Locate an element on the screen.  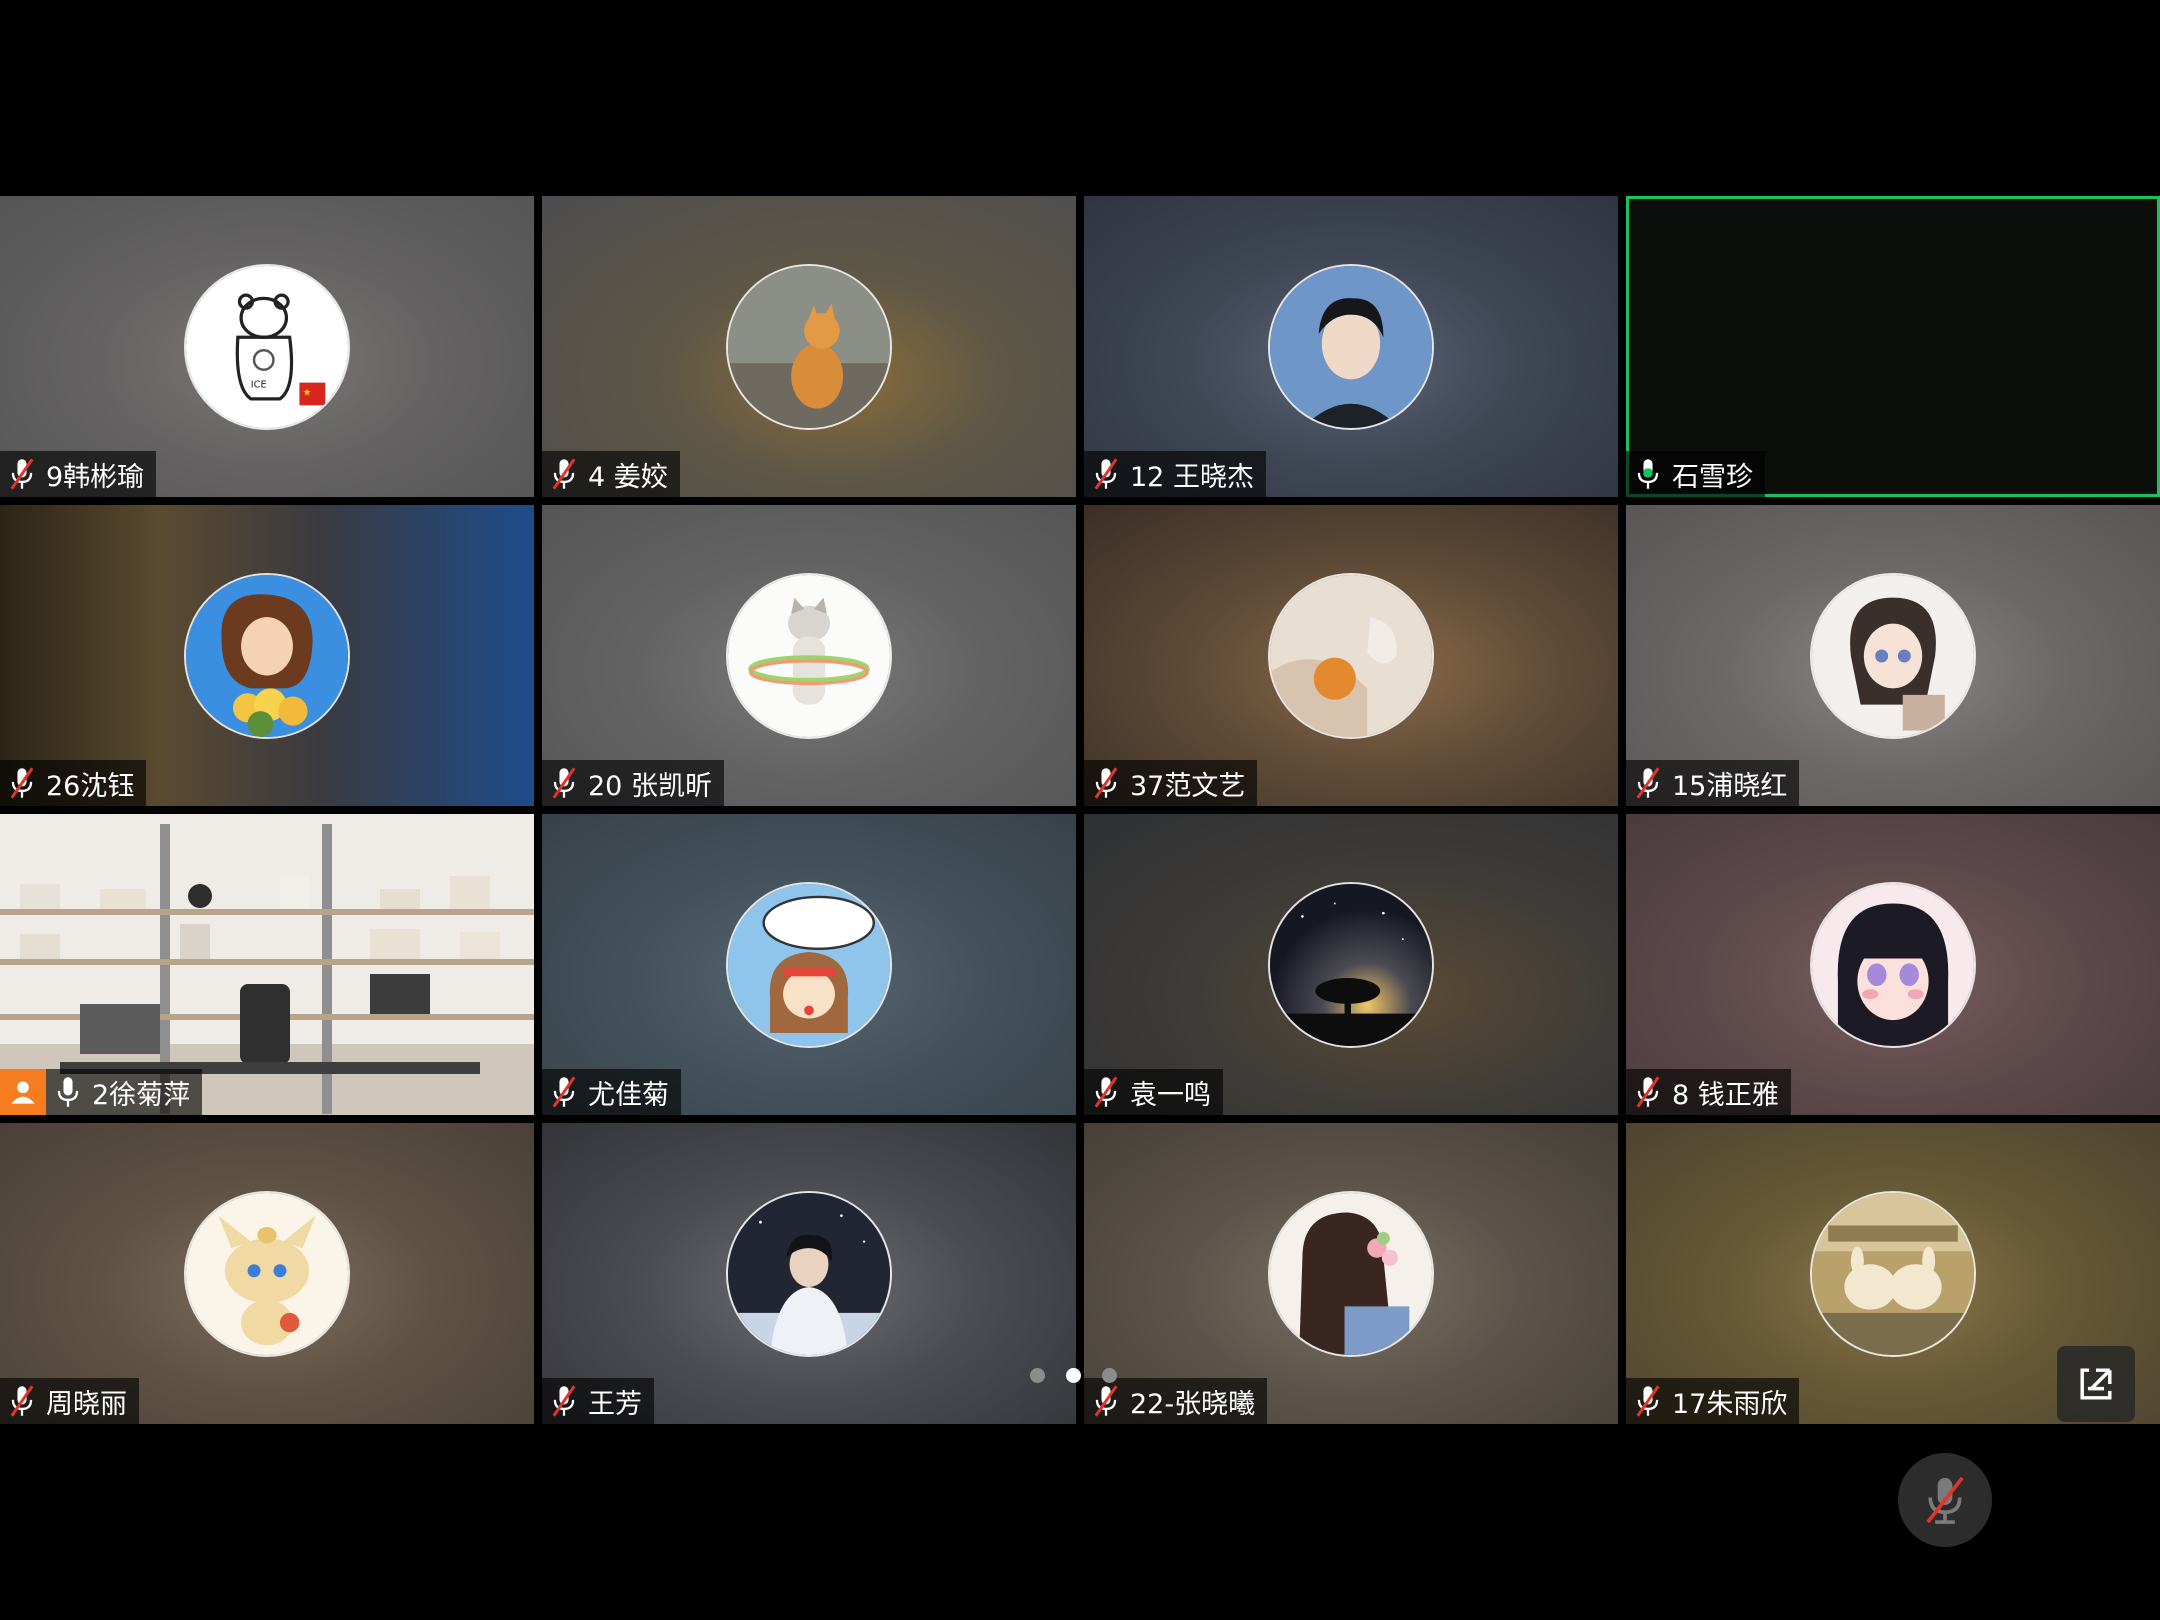
participant-name-tag: 4 姜姣 is located at coordinates (611, 474).